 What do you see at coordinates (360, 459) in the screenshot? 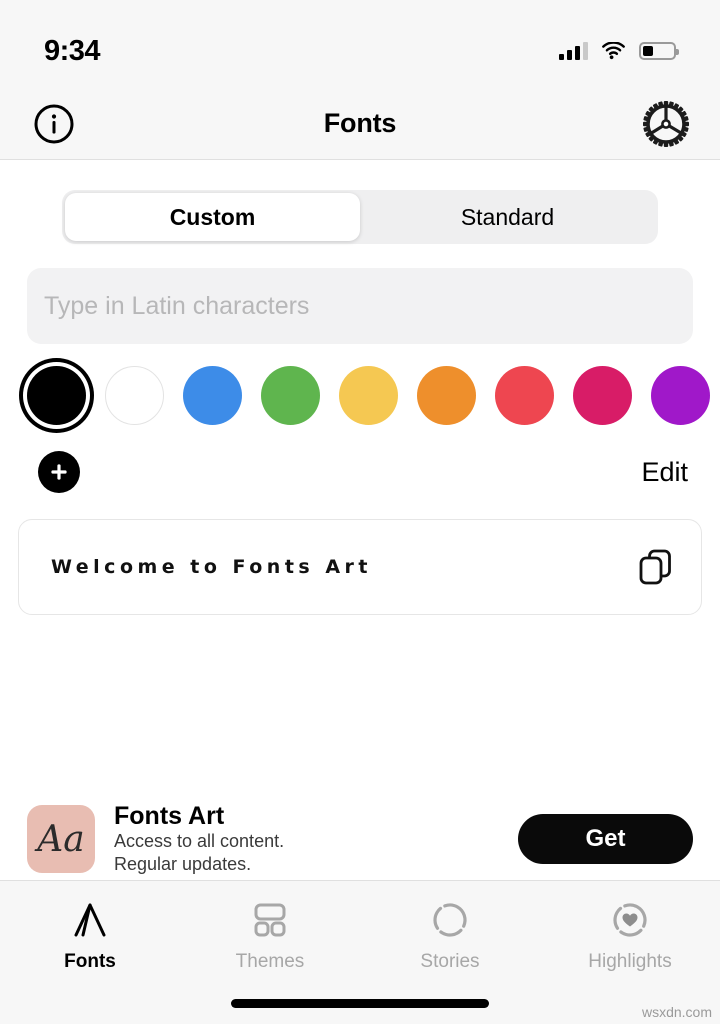
I see `color-actions-row: Edit` at bounding box center [360, 459].